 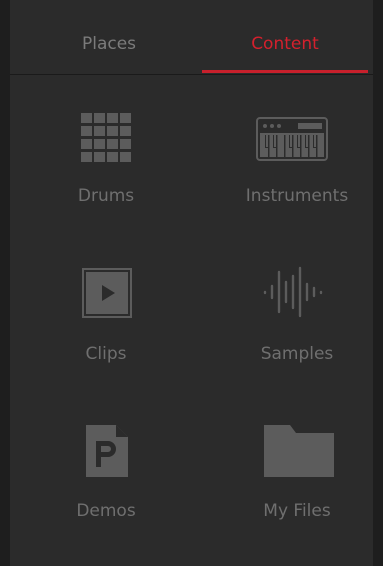 I want to click on active-tab-indicator, so click(x=285, y=71).